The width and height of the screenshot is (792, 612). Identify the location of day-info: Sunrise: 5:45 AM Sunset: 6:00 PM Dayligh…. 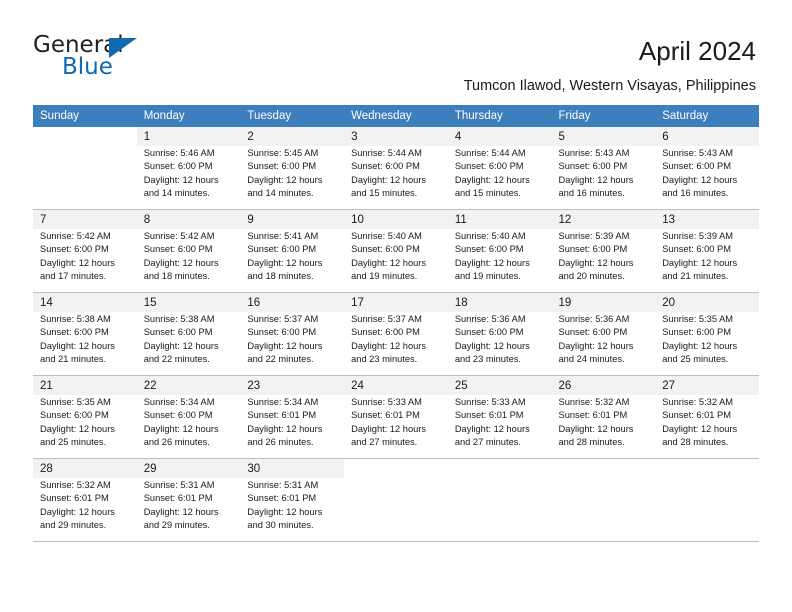
(285, 173).